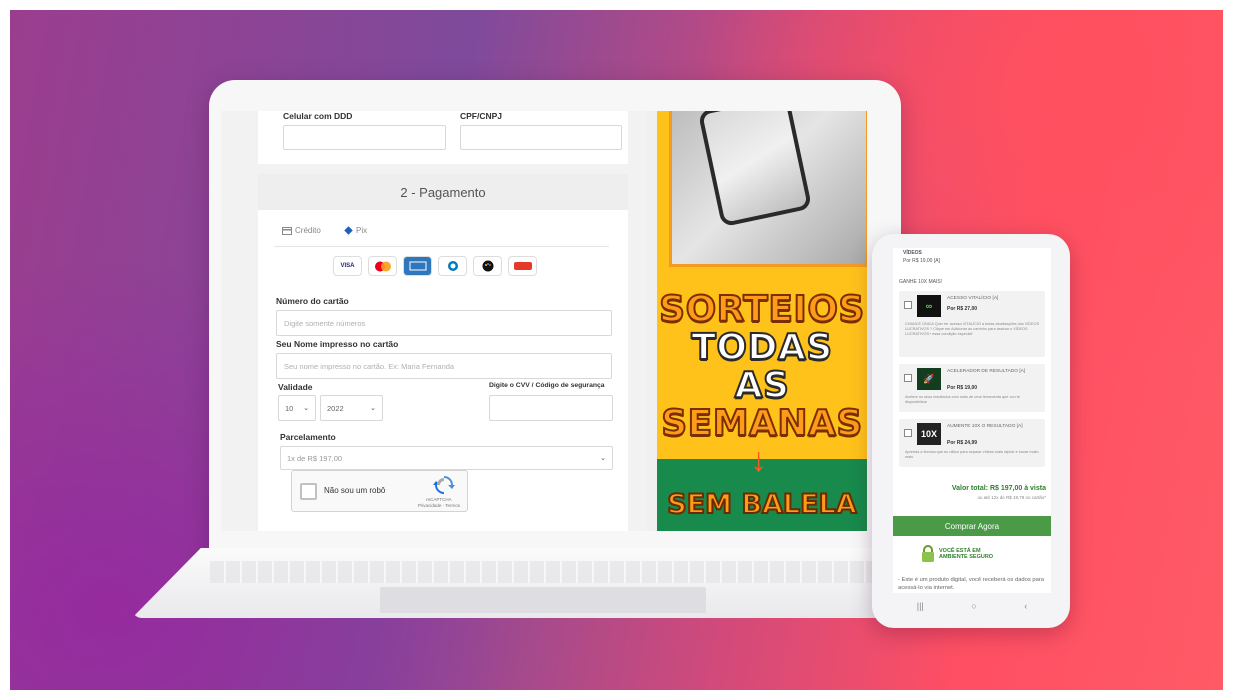  Describe the element at coordinates (335, 408) in the screenshot. I see `year-value: 2022` at that location.